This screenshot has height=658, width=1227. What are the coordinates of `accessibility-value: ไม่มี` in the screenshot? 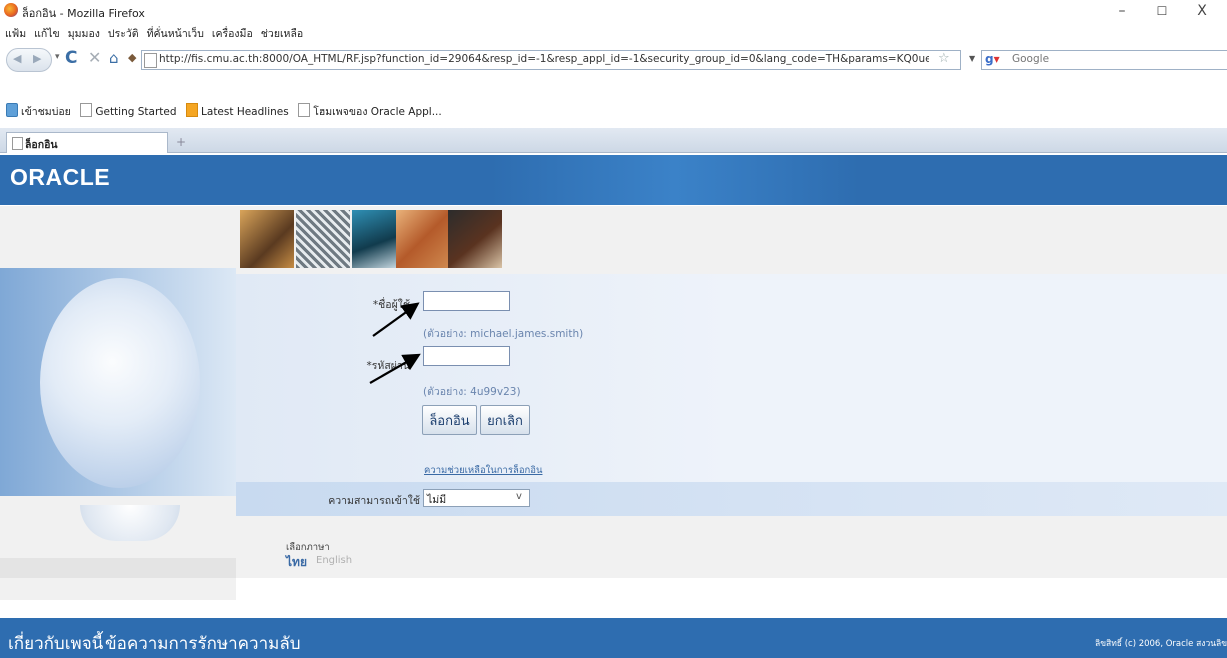 It's located at (437, 500).